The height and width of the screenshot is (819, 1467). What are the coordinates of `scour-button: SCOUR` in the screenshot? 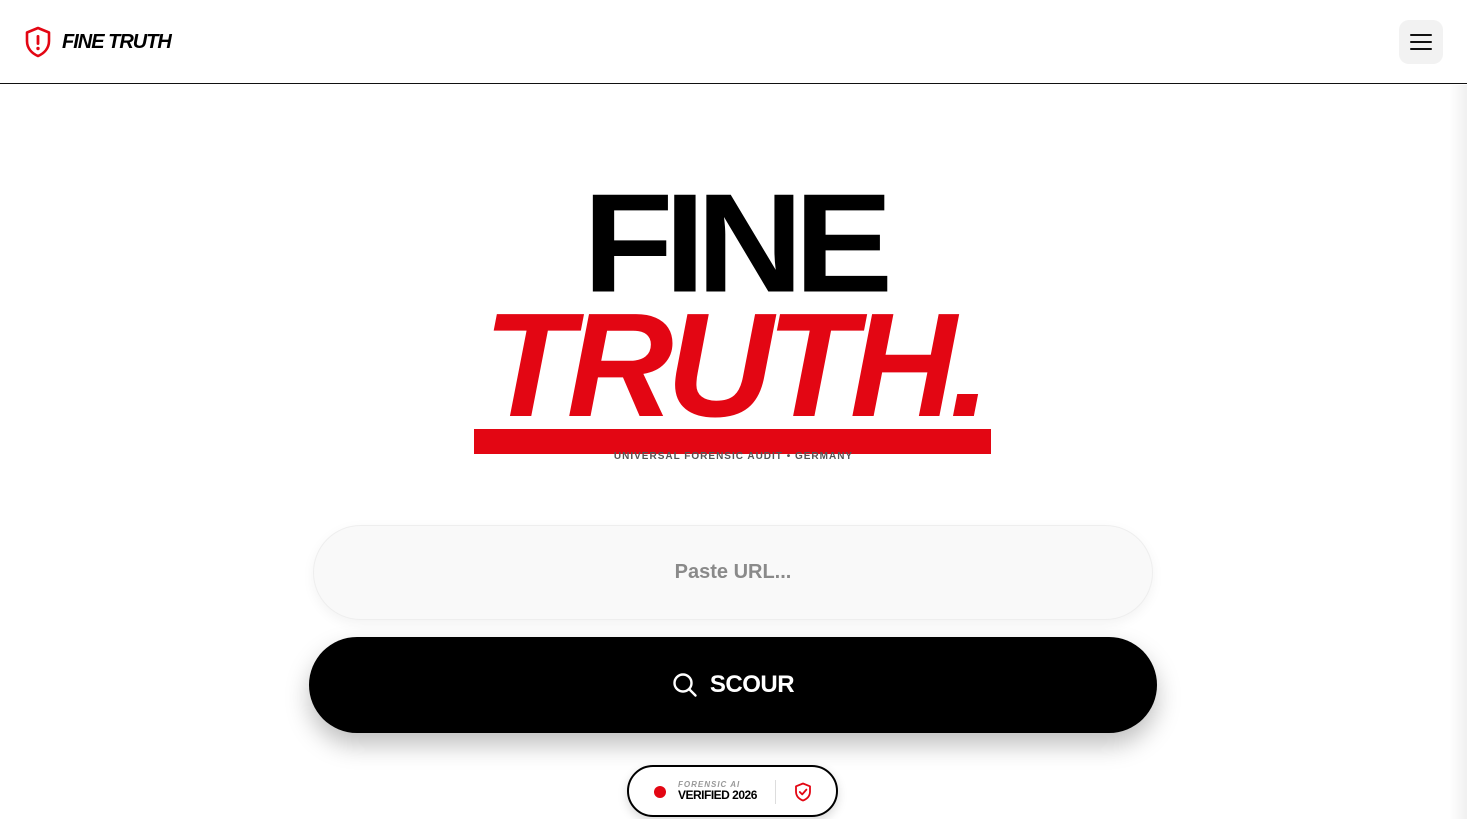 It's located at (733, 685).